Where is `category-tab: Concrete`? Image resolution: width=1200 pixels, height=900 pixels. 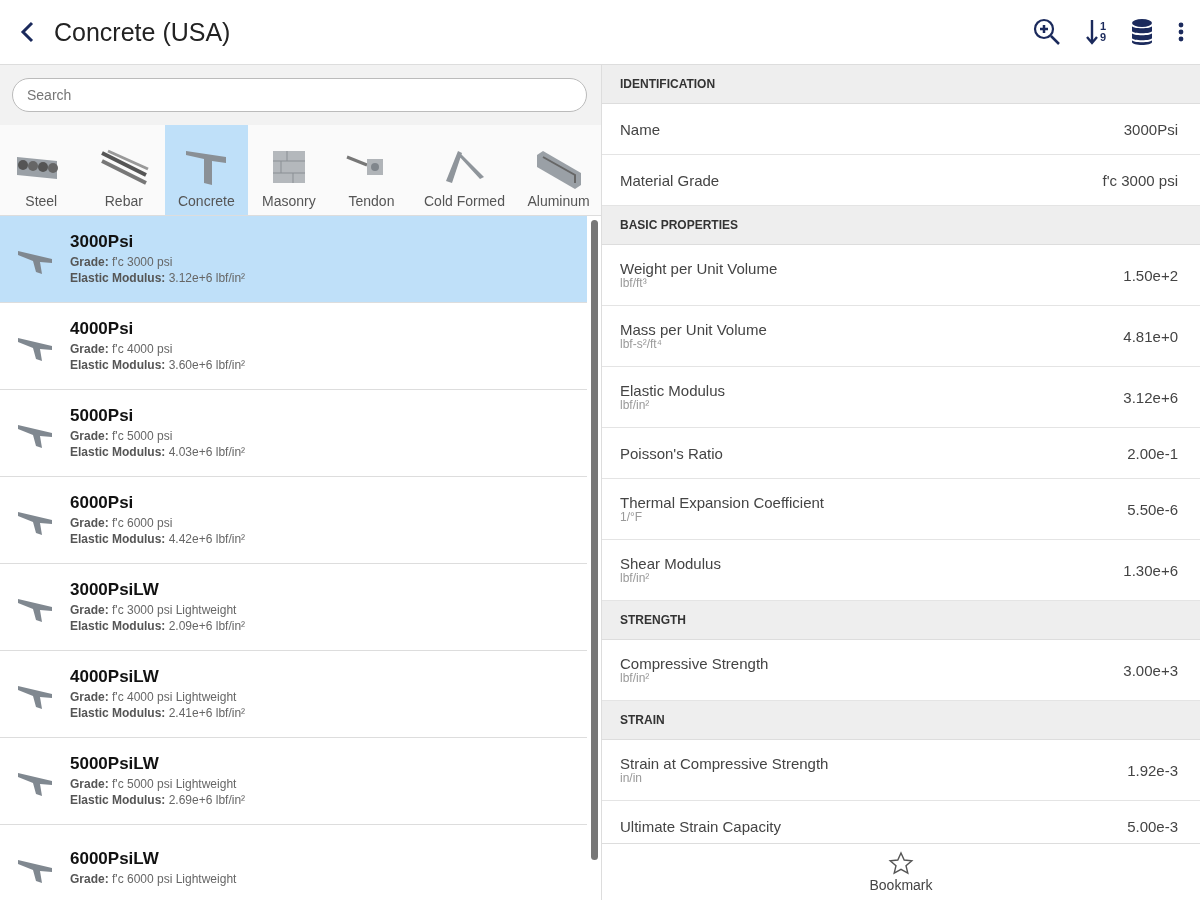 category-tab: Concrete is located at coordinates (206, 170).